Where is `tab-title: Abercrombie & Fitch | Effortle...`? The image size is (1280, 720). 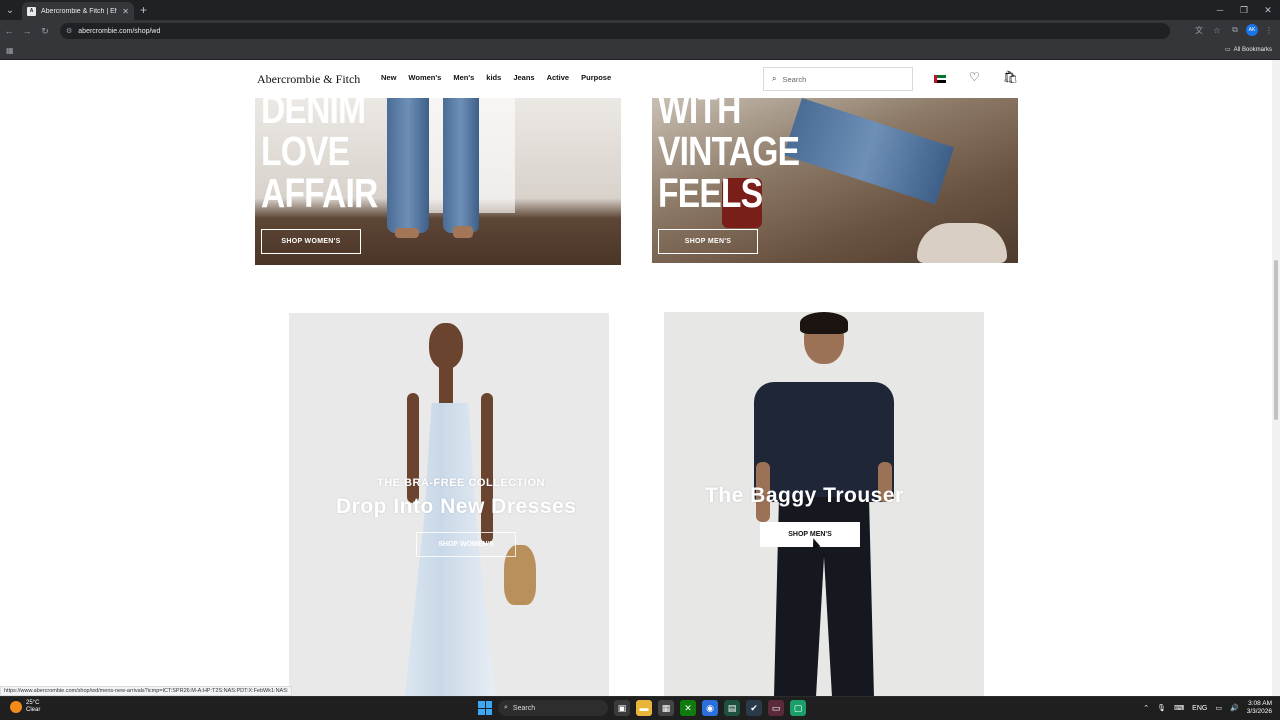
tab-title: Abercrombie & Fitch | Effortle... is located at coordinates (79, 11).